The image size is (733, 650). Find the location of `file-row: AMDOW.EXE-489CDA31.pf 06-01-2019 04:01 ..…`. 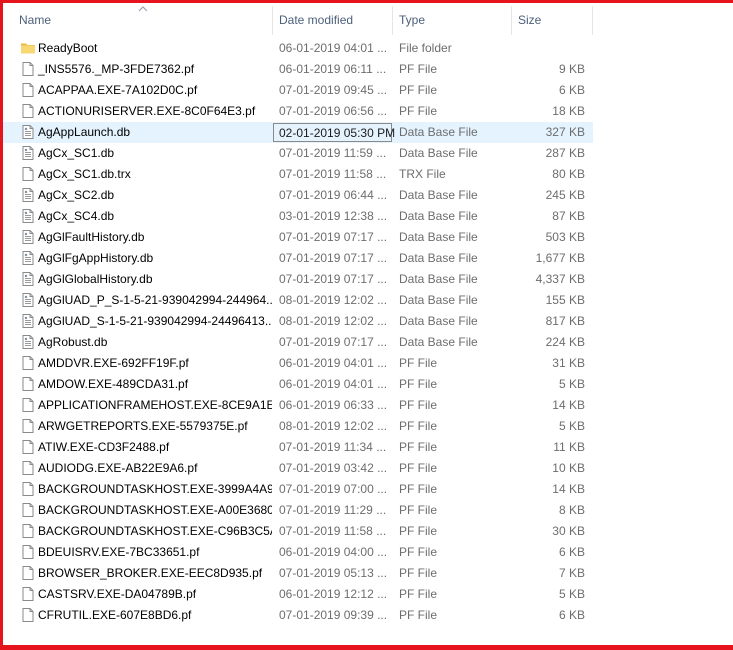

file-row: AMDOW.EXE-489CDA31.pf 06-01-2019 04:01 ..… is located at coordinates (298, 384).